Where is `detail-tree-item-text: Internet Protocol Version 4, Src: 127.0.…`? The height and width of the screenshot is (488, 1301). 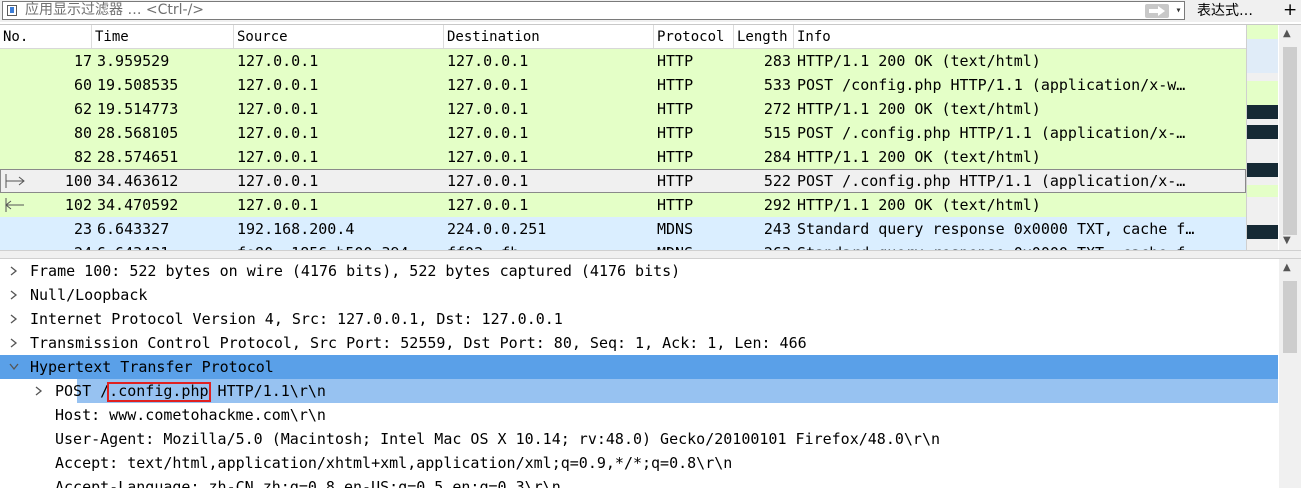
detail-tree-item-text: Internet Protocol Version 4, Src: 127.0.… is located at coordinates (296, 319).